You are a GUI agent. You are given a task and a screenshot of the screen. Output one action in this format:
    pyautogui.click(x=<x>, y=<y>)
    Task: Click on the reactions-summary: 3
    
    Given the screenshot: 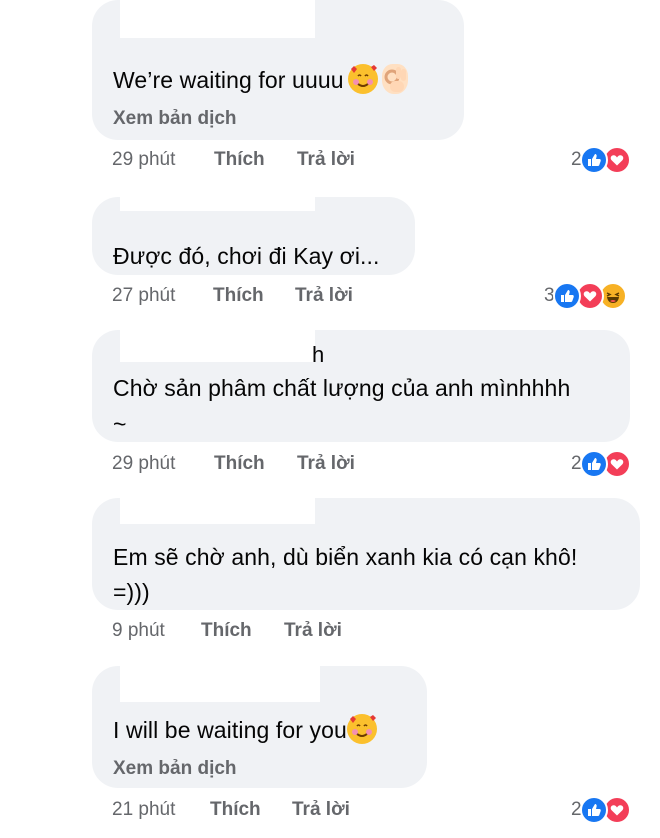 What is the action you would take?
    pyautogui.click(x=585, y=296)
    